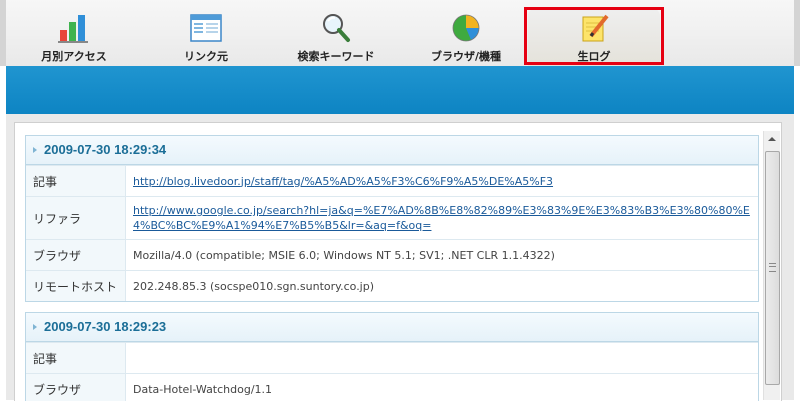 The image size is (800, 401). What do you see at coordinates (594, 36) in the screenshot?
I see `active-tab-highlight` at bounding box center [594, 36].